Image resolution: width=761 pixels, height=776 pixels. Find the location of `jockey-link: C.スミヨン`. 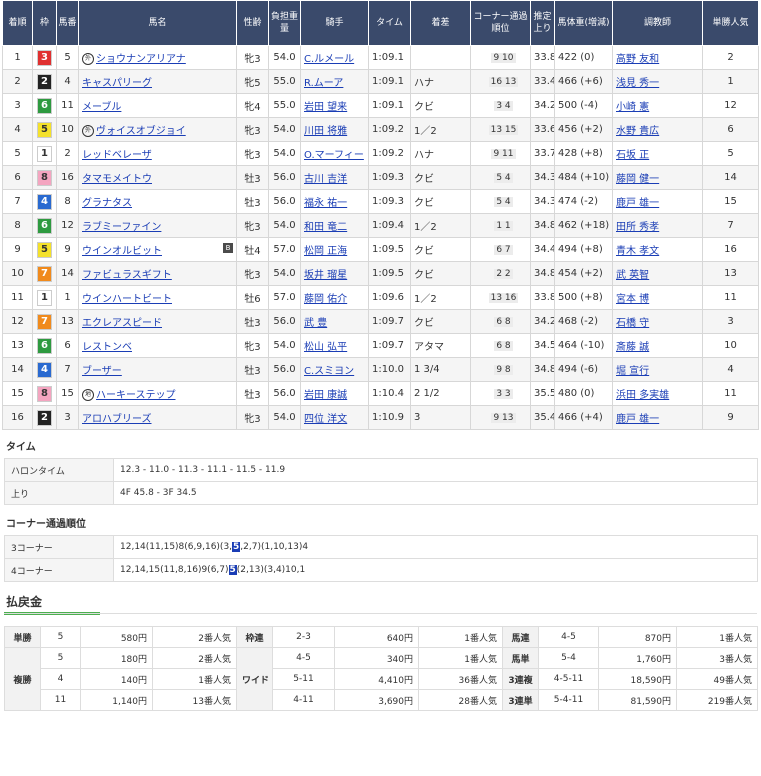

jockey-link: C.スミヨン is located at coordinates (329, 371).